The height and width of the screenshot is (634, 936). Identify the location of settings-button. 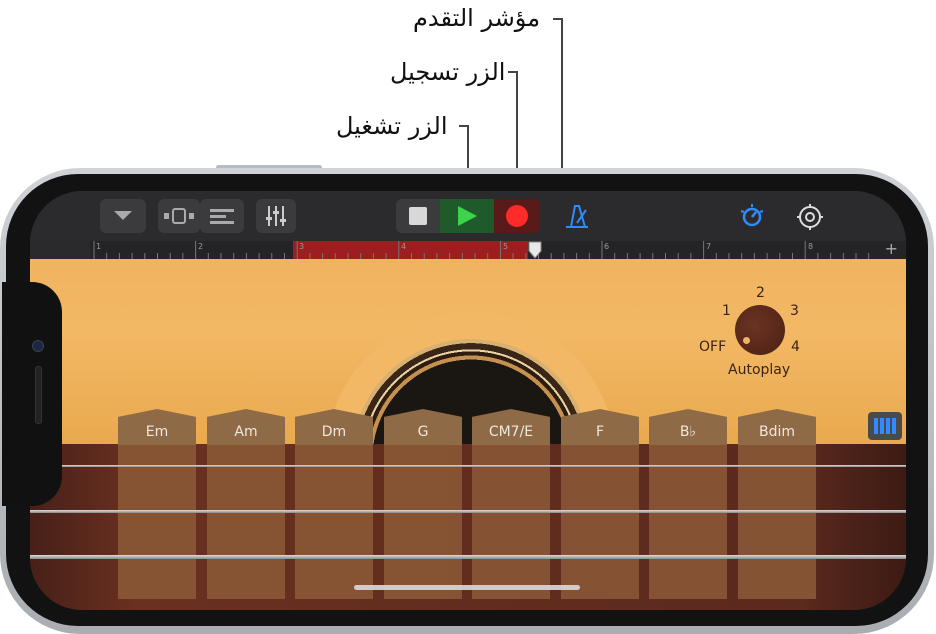
(810, 217).